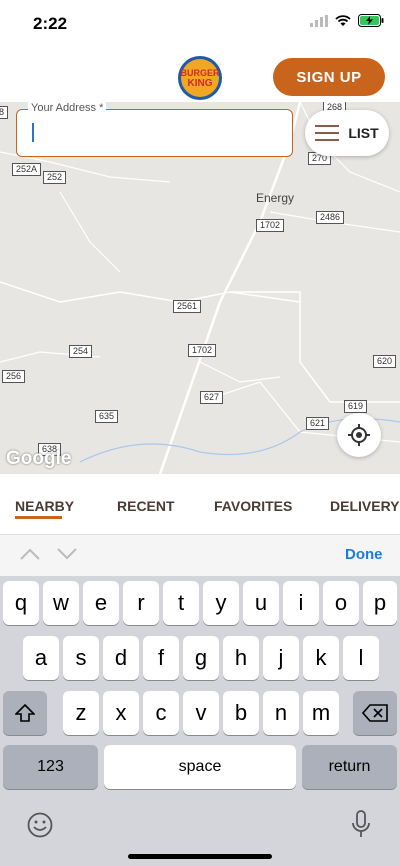 The width and height of the screenshot is (400, 866). What do you see at coordinates (44, 506) in the screenshot?
I see `tab-nearby: NEARBY` at bounding box center [44, 506].